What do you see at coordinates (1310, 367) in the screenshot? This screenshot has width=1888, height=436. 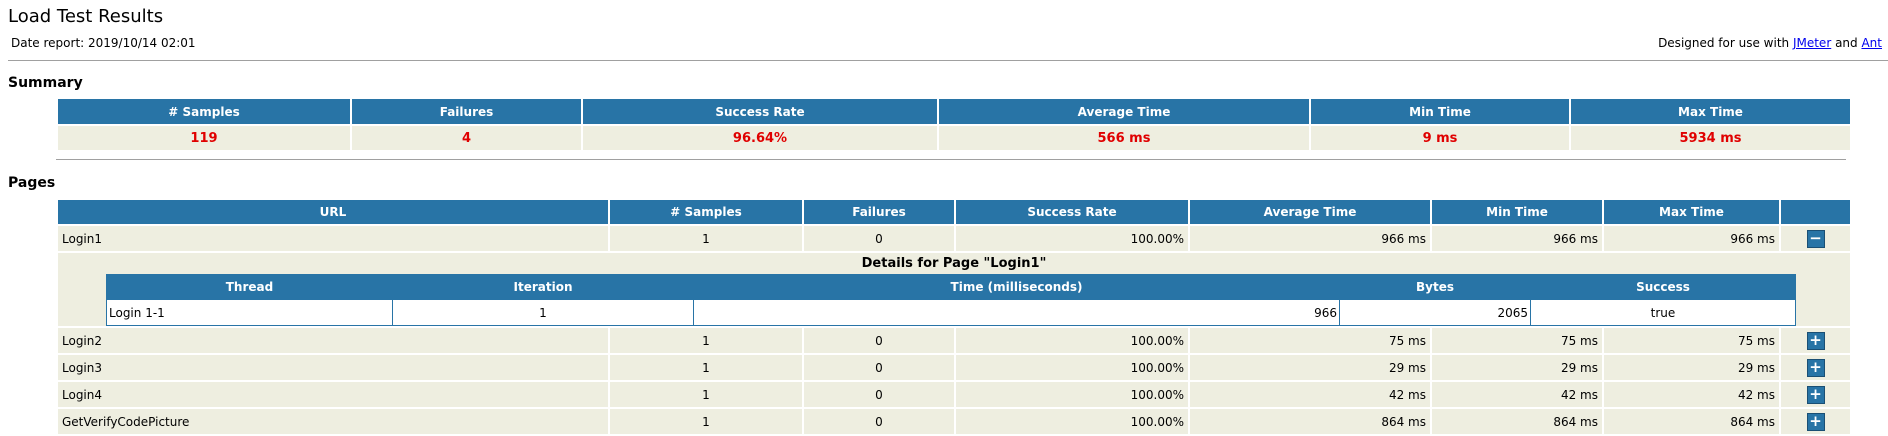 I see `page-average-time: 29 ms` at bounding box center [1310, 367].